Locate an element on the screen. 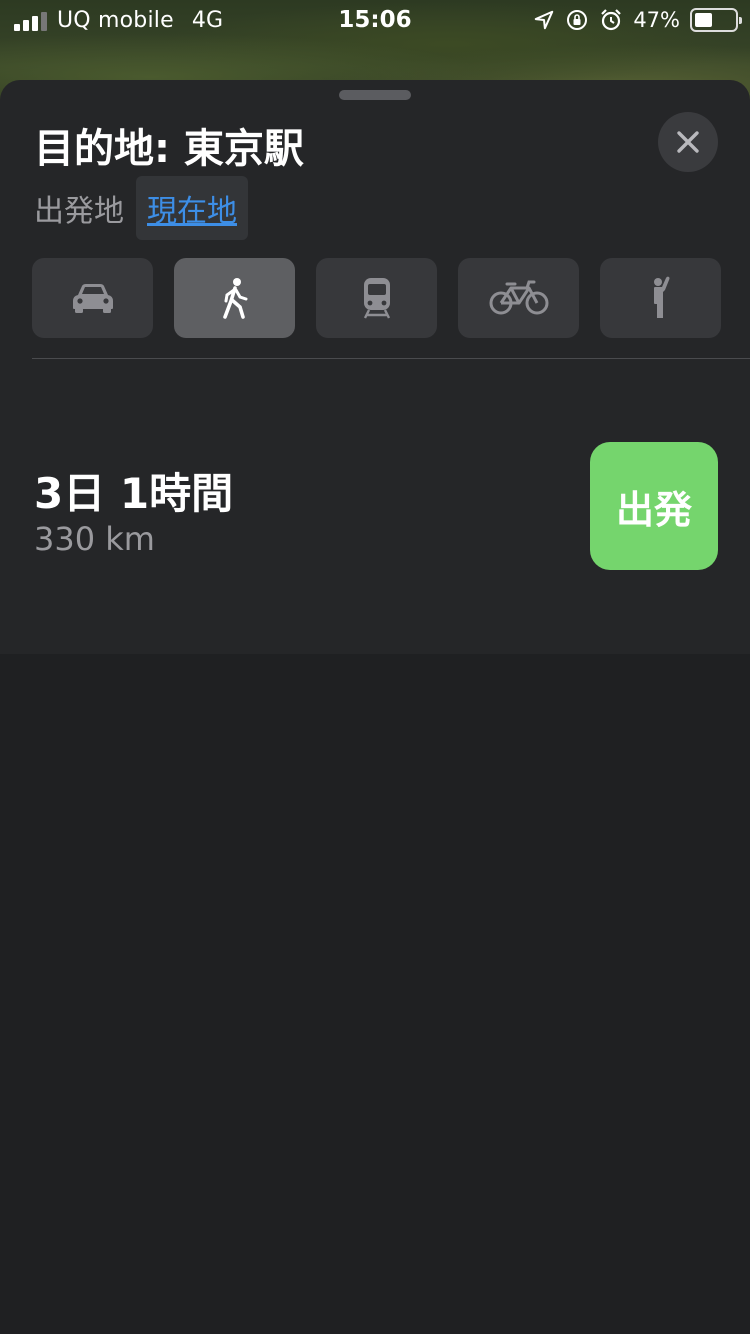 This screenshot has width=750, height=1334. battery-percent: 47% is located at coordinates (656, 20).